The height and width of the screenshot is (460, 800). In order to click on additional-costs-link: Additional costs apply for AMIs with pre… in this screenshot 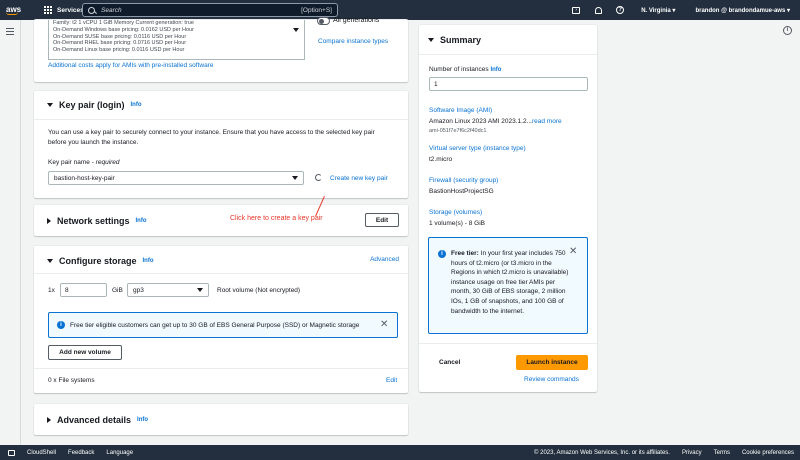, I will do `click(130, 65)`.